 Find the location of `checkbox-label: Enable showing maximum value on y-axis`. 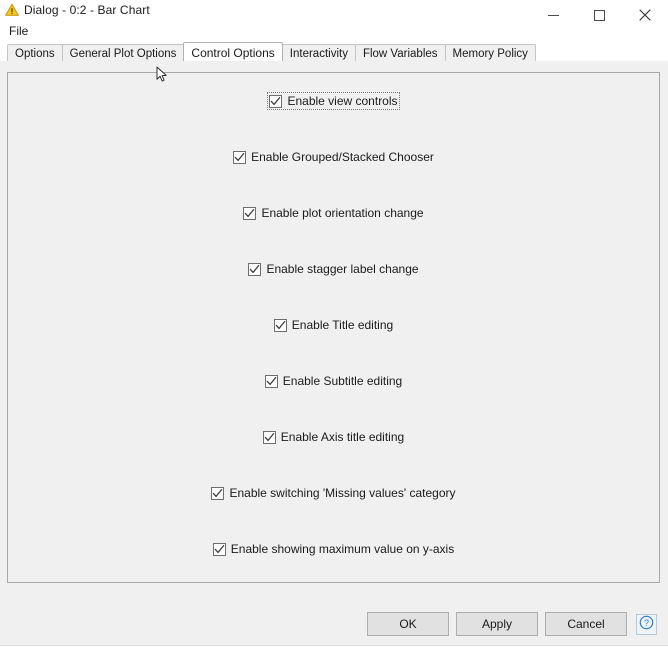

checkbox-label: Enable showing maximum value on y-axis is located at coordinates (342, 549).